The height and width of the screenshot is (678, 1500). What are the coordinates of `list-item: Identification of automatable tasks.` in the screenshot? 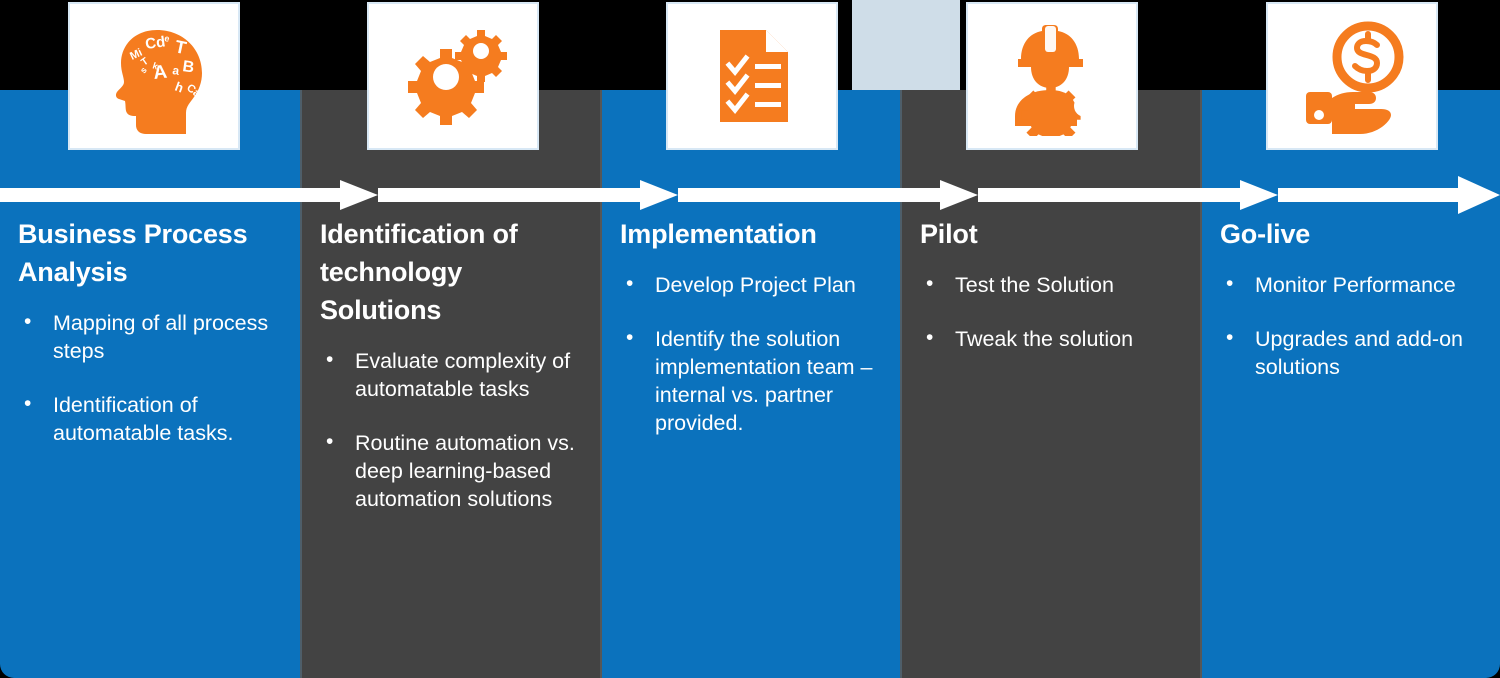 It's located at (152, 418).